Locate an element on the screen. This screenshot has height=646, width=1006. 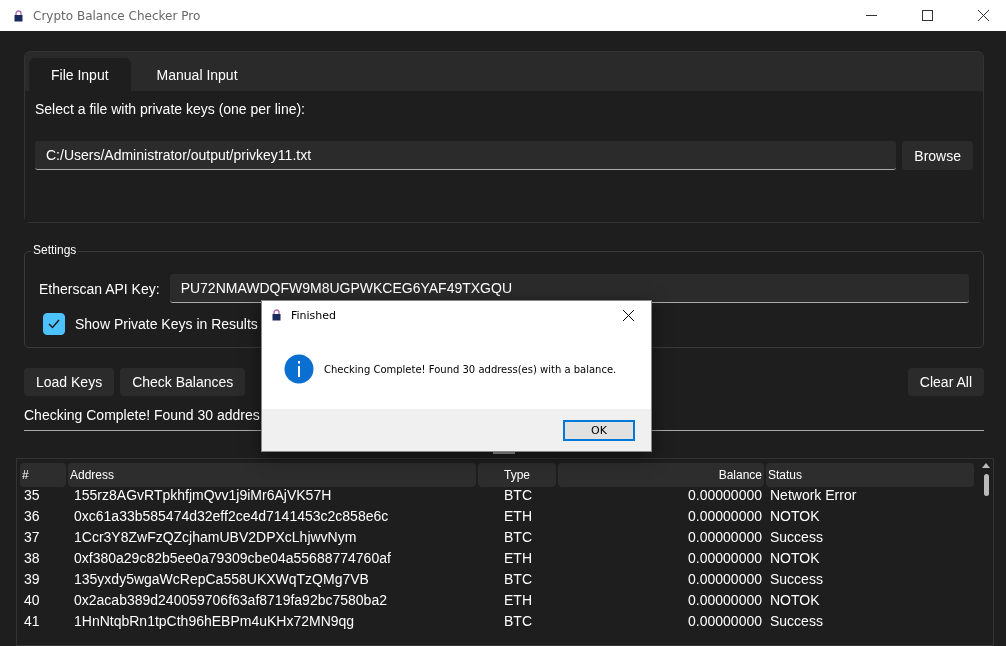
table-cell-text: 40 is located at coordinates (32, 600).